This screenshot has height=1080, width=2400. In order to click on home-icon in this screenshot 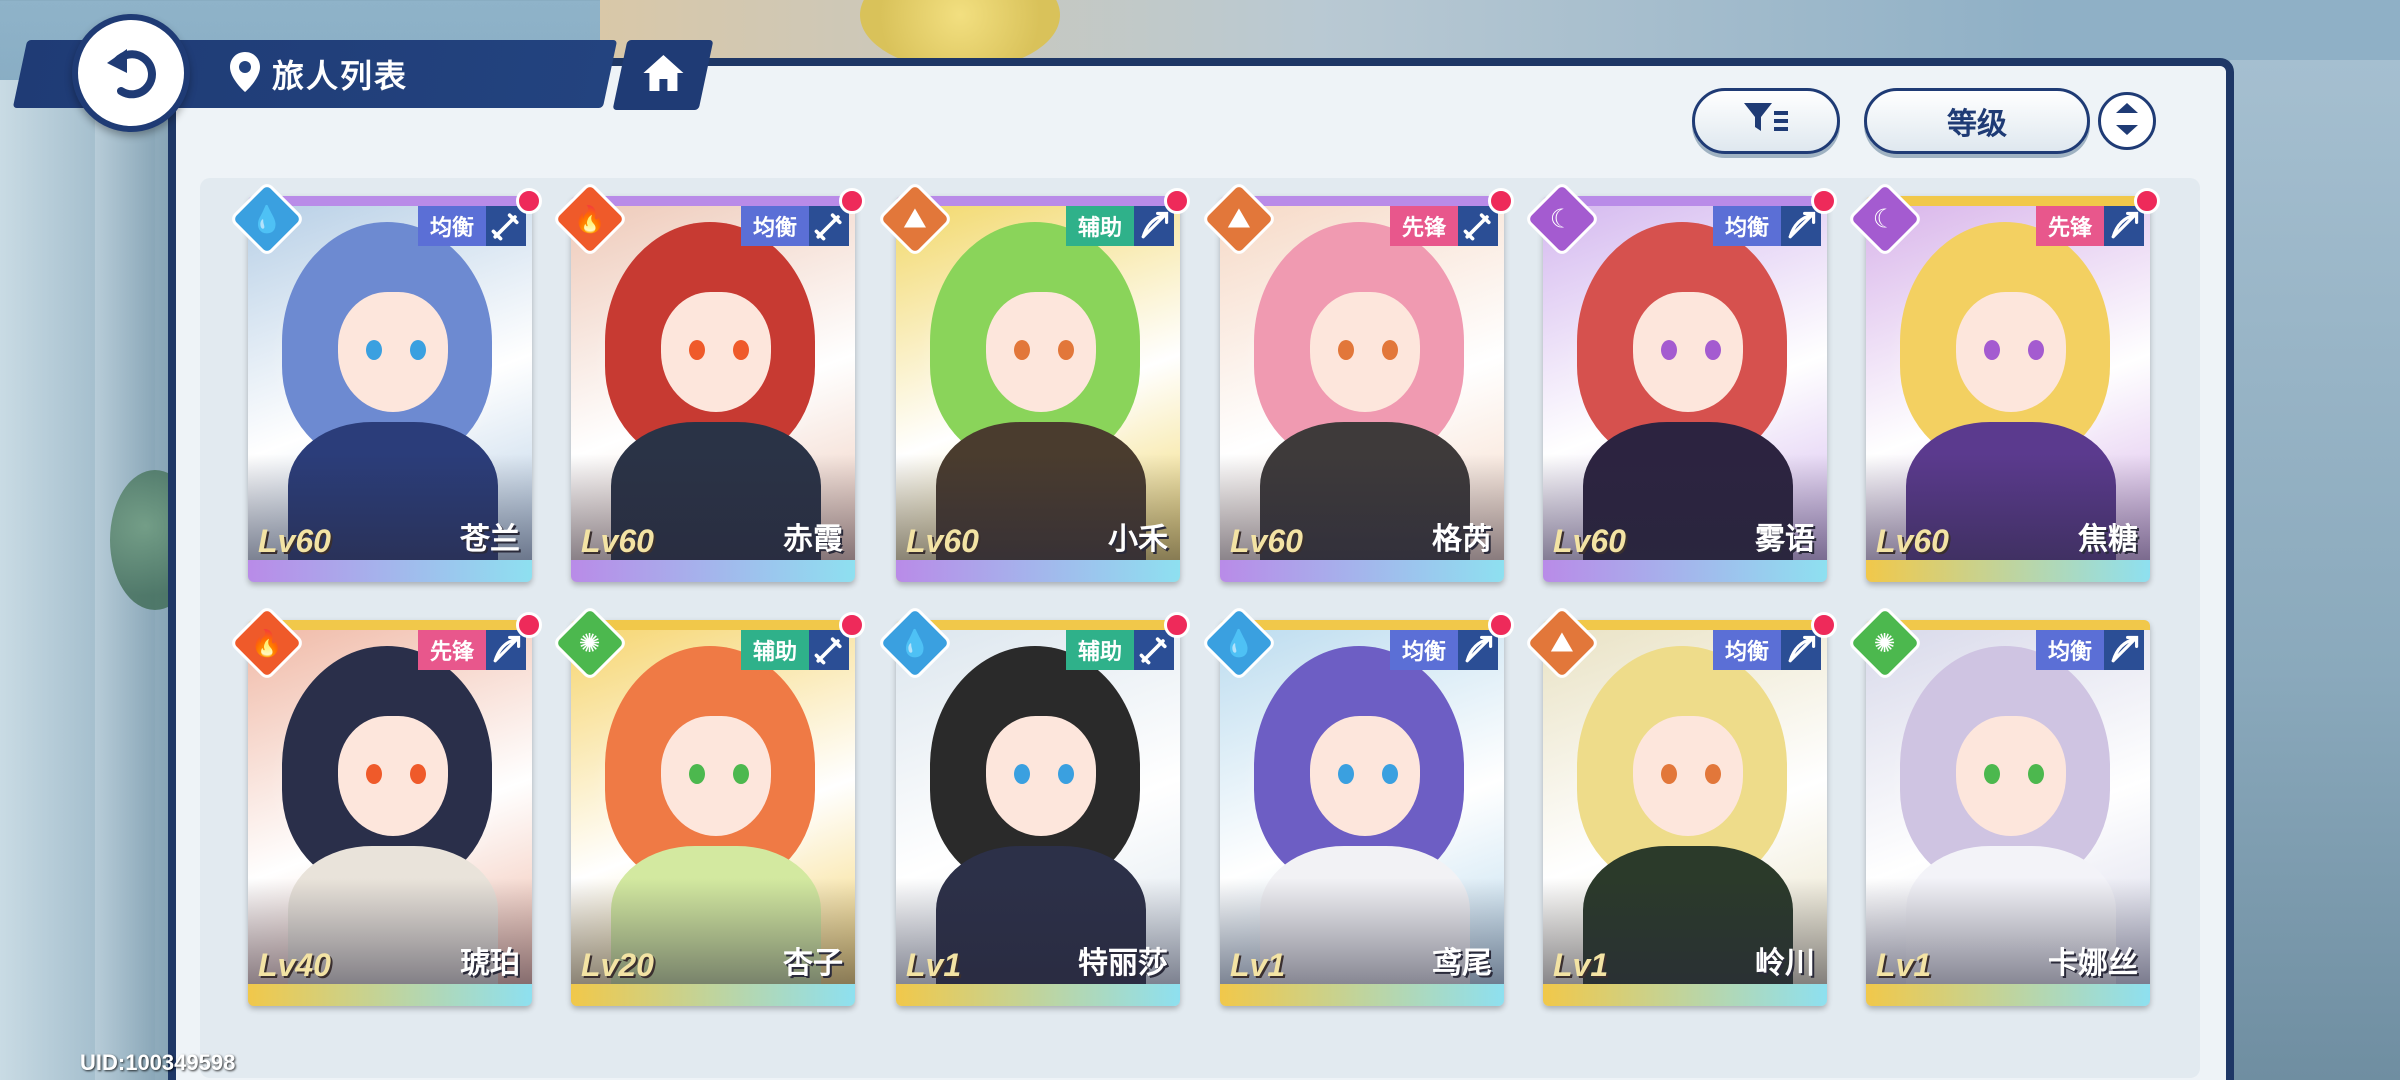, I will do `click(663, 75)`.